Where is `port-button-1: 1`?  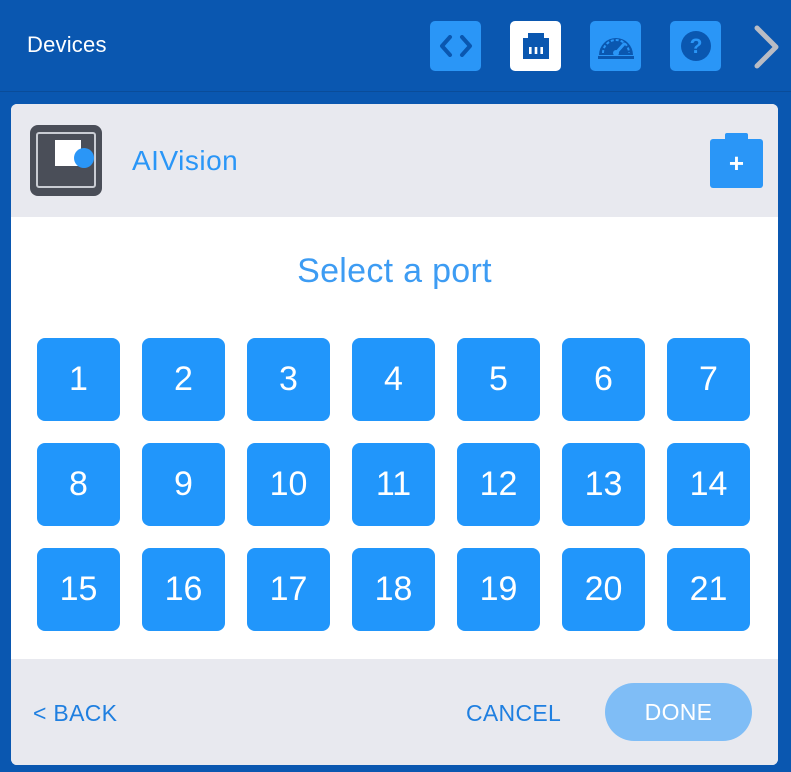 port-button-1: 1 is located at coordinates (78, 379).